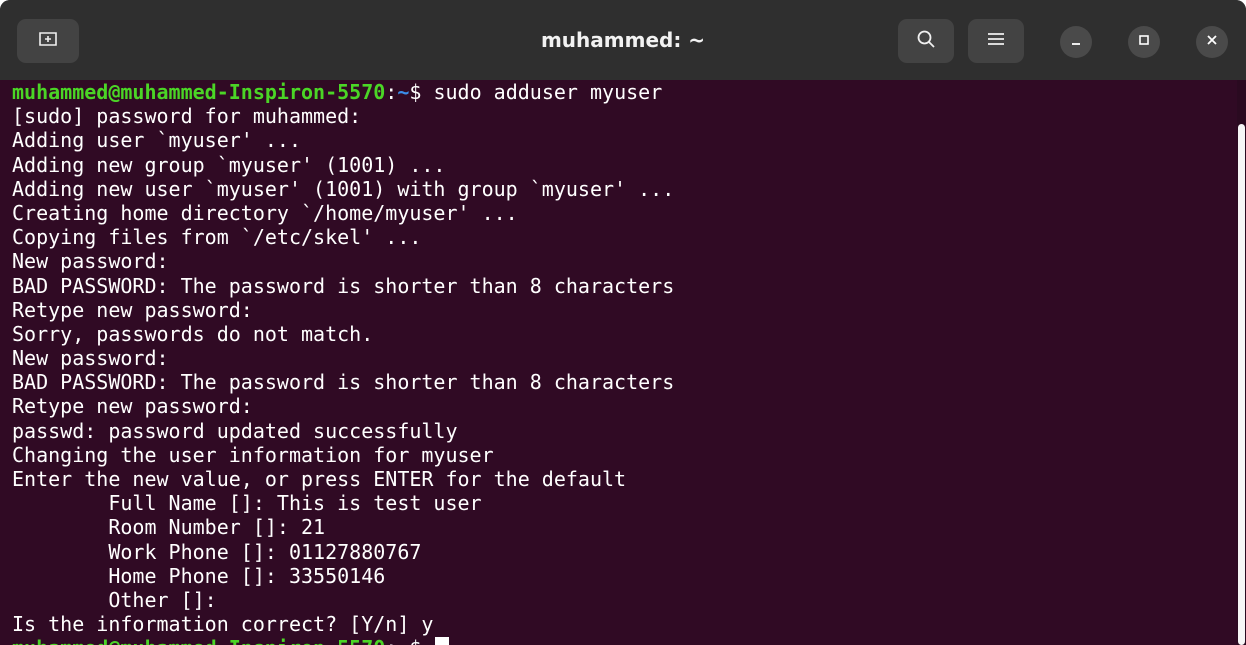  I want to click on search-icon, so click(926, 41).